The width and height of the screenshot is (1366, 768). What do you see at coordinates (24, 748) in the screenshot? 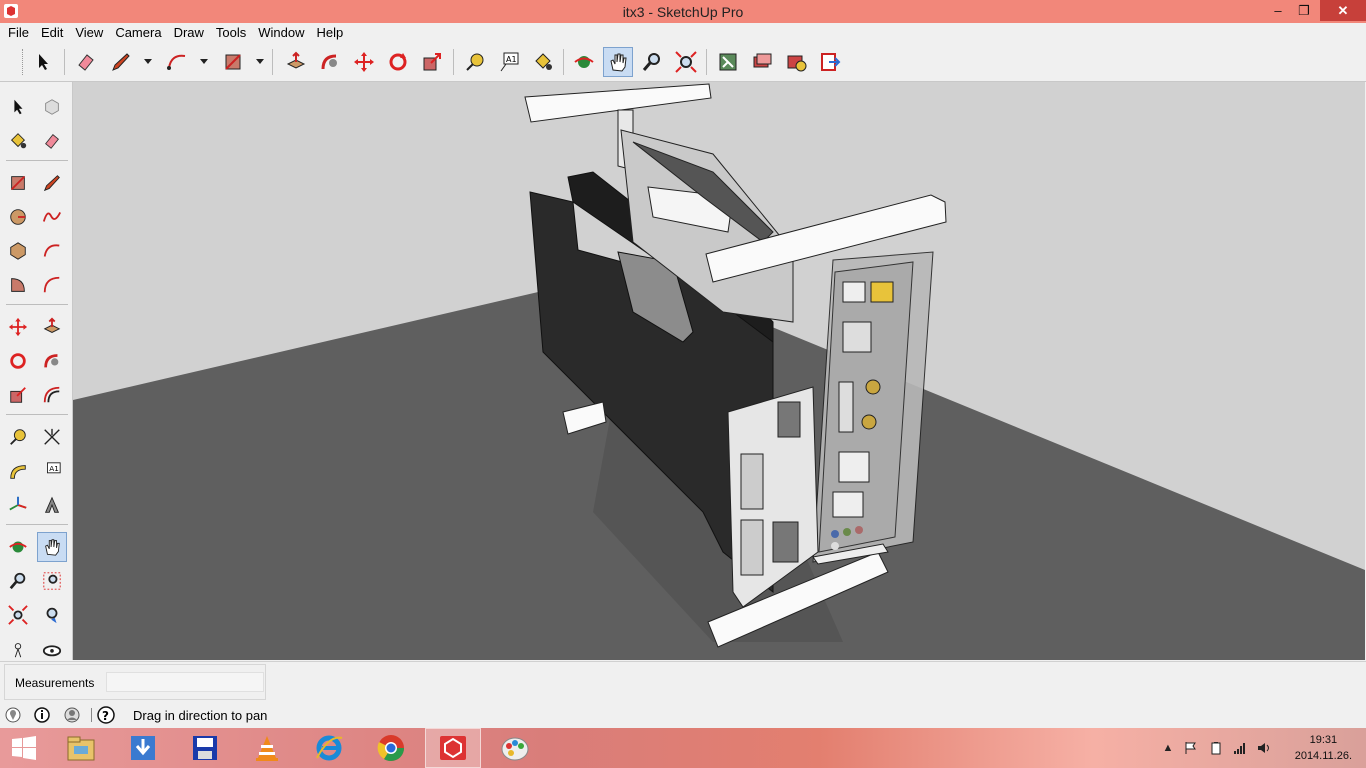
I see `start-button` at bounding box center [24, 748].